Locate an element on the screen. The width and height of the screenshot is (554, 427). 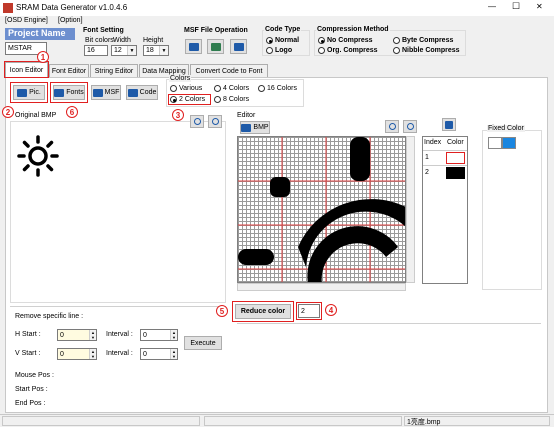
import-icon is located at coordinates (215, 46).